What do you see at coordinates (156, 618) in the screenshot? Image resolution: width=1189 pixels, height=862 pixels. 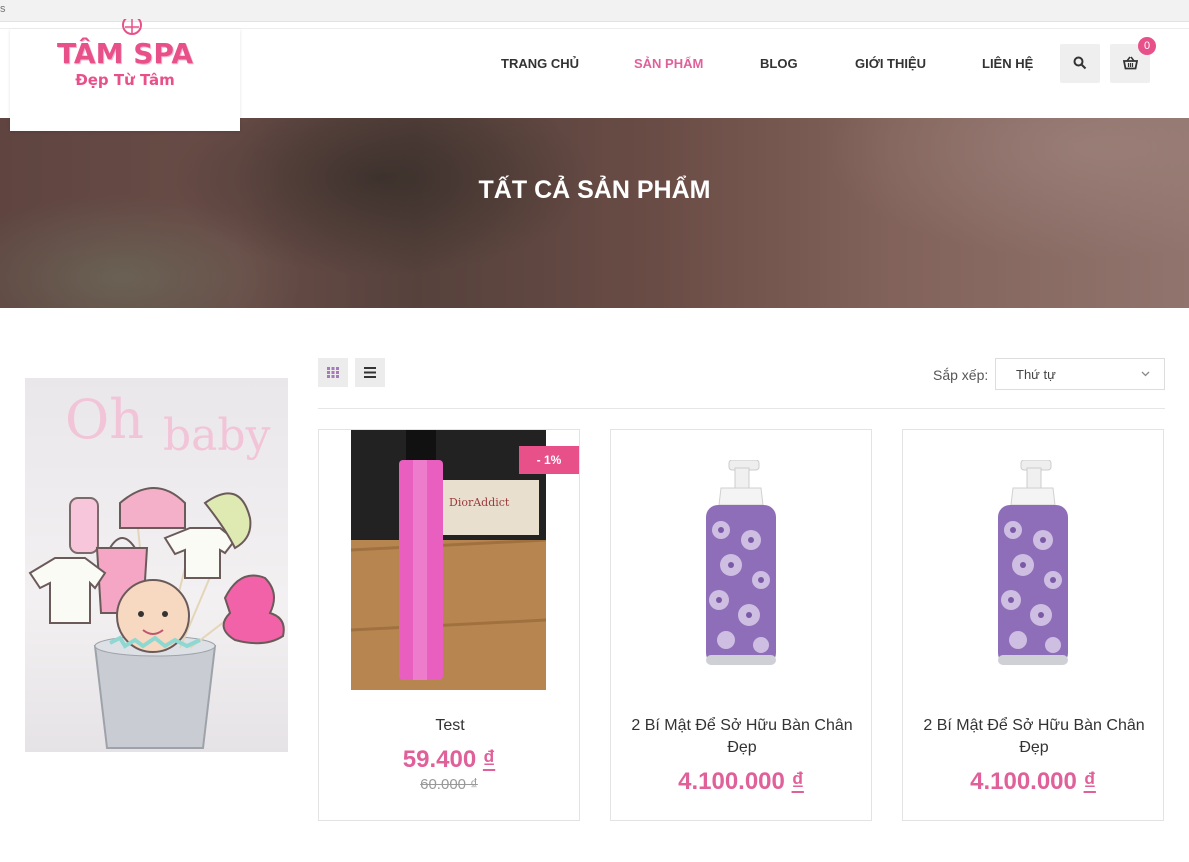 I see `baby-cookies-image` at bounding box center [156, 618].